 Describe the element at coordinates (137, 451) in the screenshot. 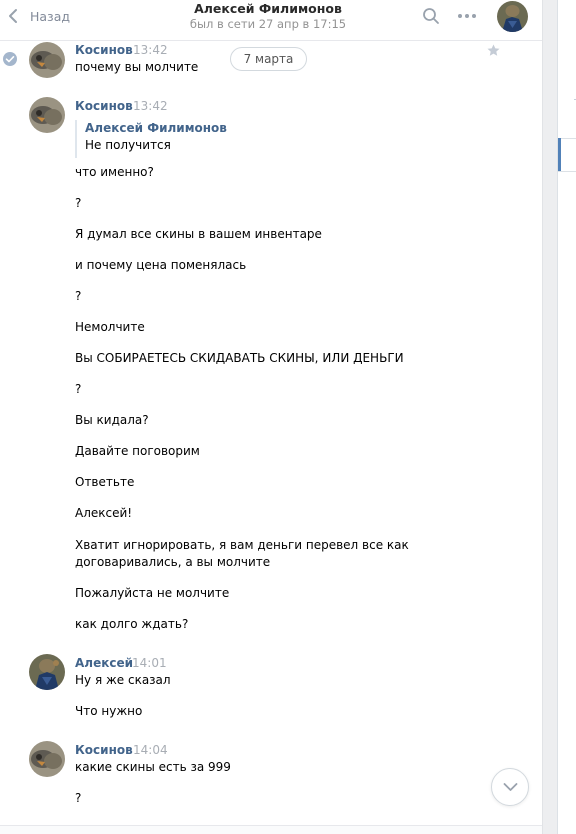

I see `message-text: Давайте поговорим` at that location.